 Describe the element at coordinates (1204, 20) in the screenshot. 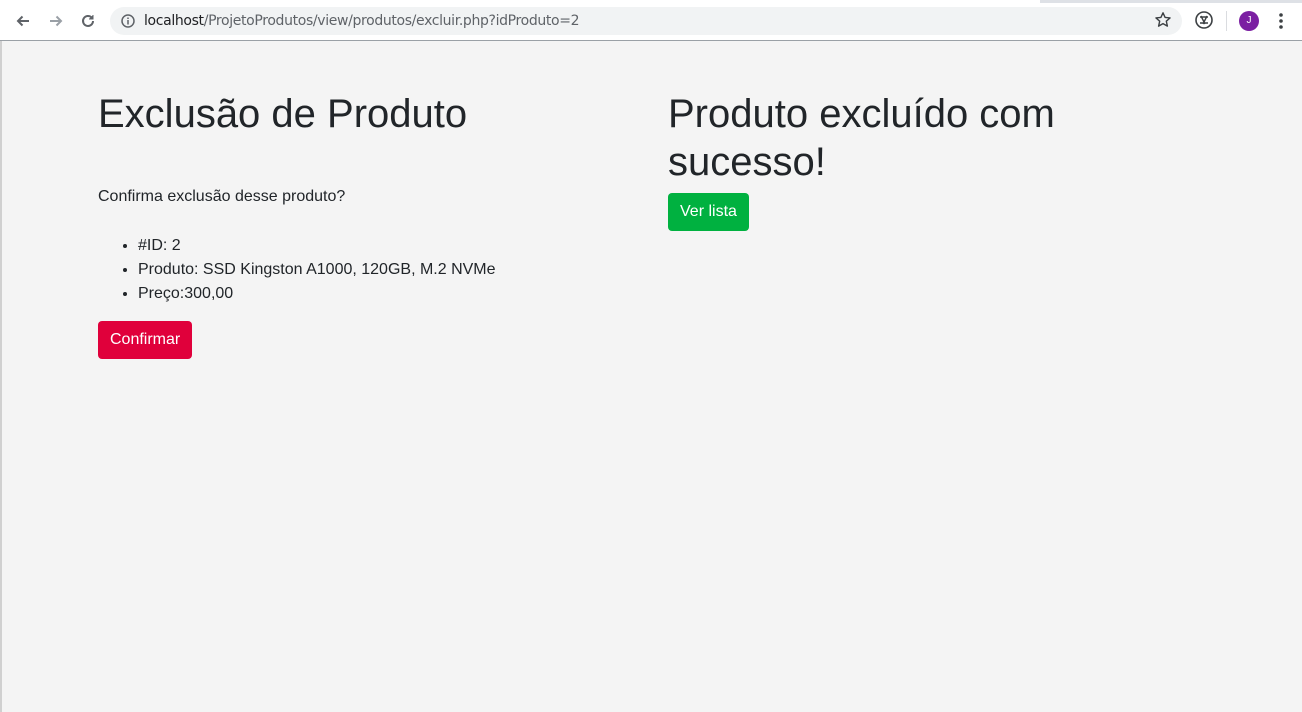

I see `extension-icon` at that location.